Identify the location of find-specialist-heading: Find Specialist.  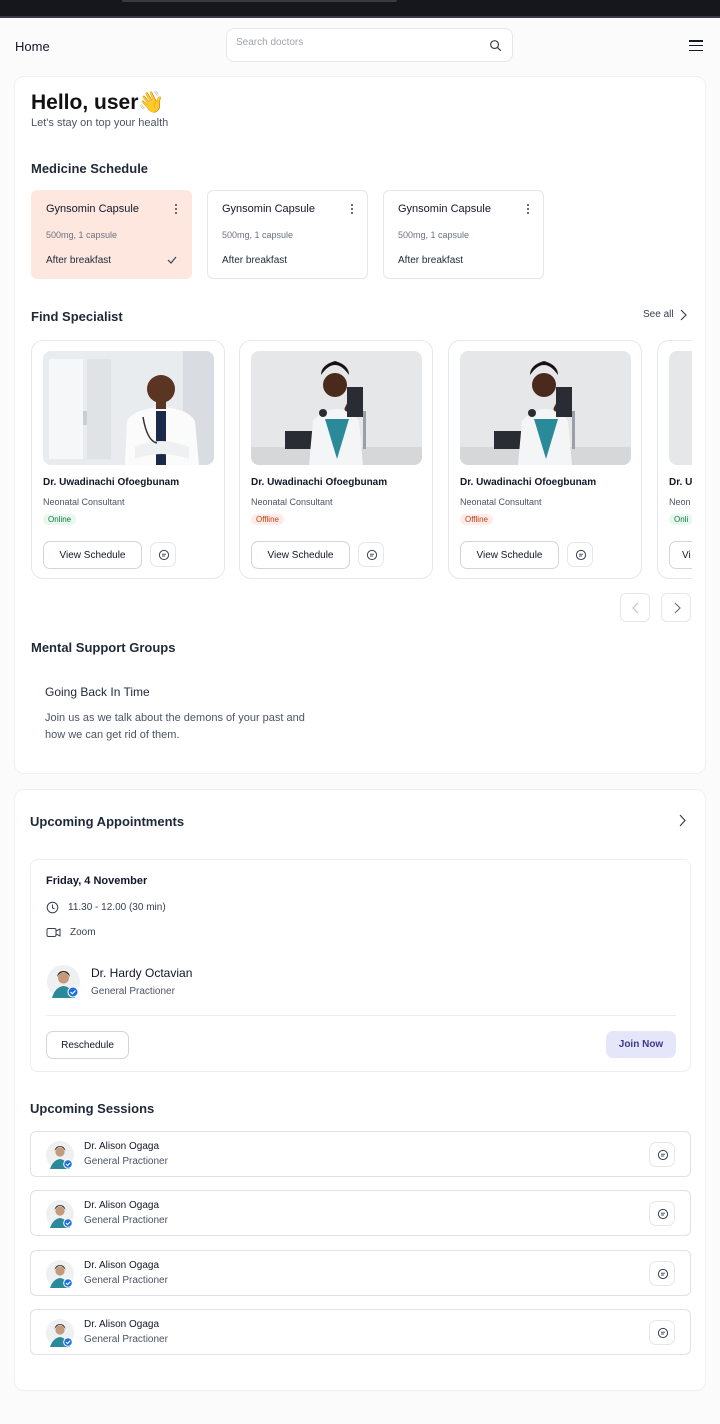
(77, 316).